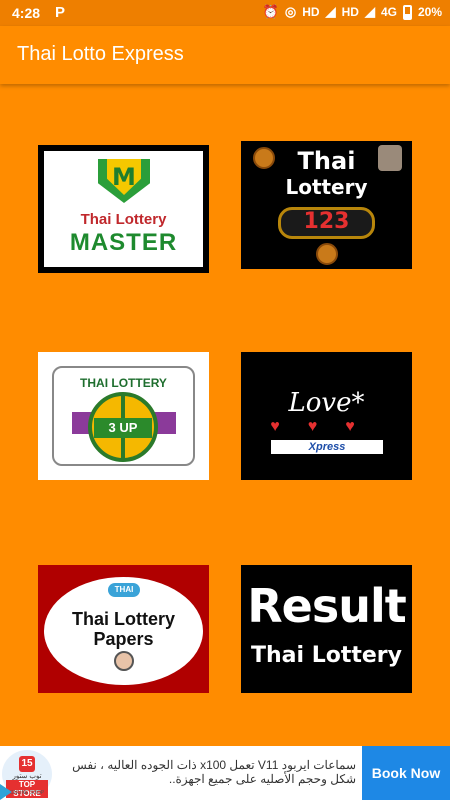 This screenshot has height=800, width=450. I want to click on network-type: 4G, so click(388, 12).